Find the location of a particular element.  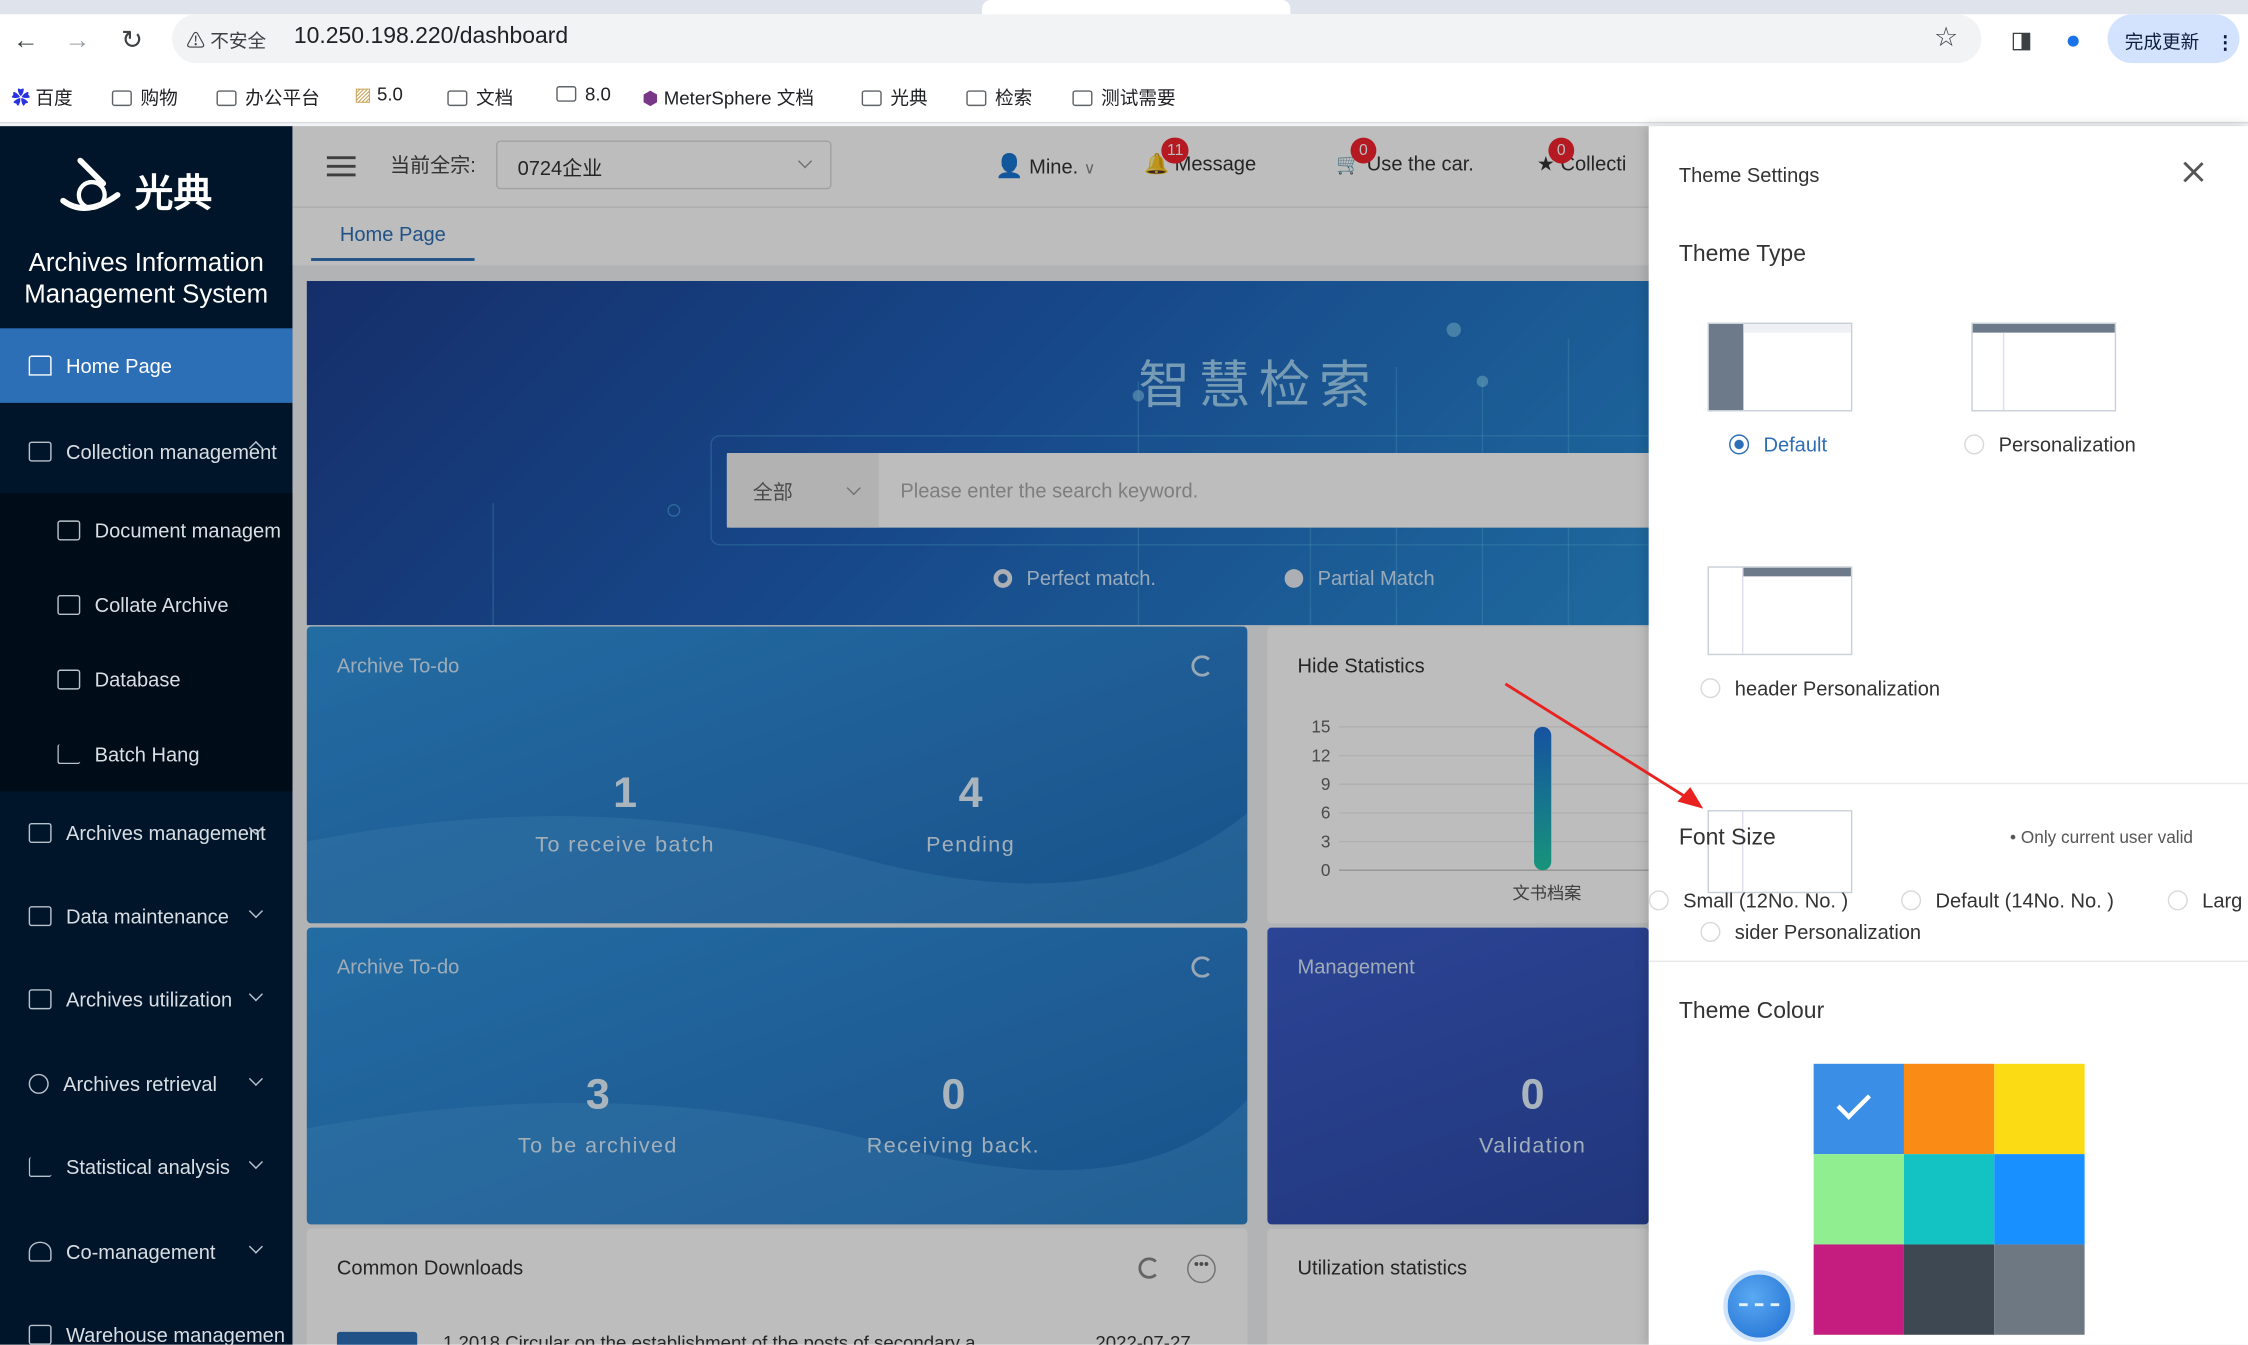

forward-icon: → is located at coordinates (77, 40).